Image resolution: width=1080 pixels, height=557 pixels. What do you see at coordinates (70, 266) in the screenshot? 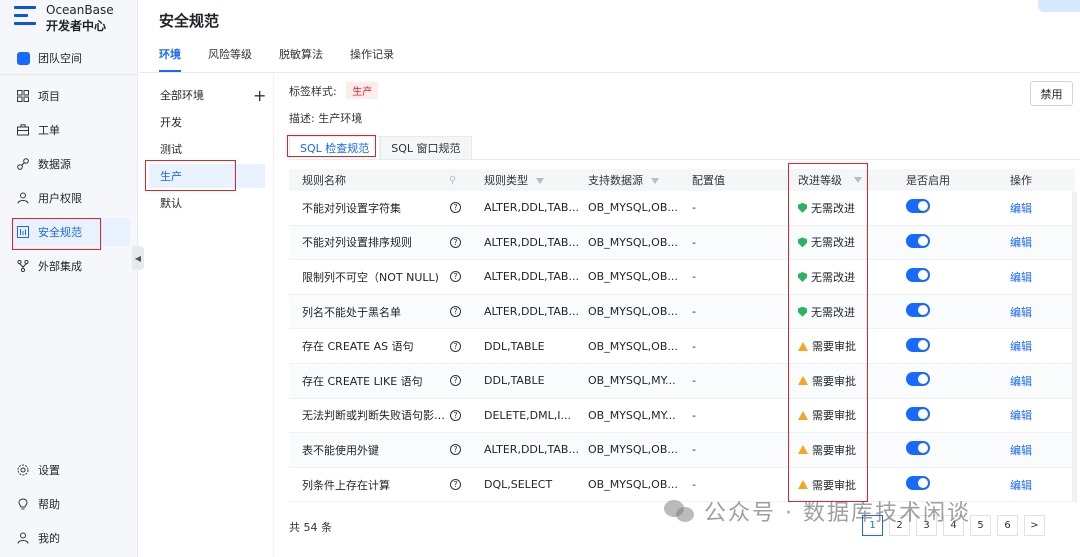
I see `nav-item-integration: 外部集成` at bounding box center [70, 266].